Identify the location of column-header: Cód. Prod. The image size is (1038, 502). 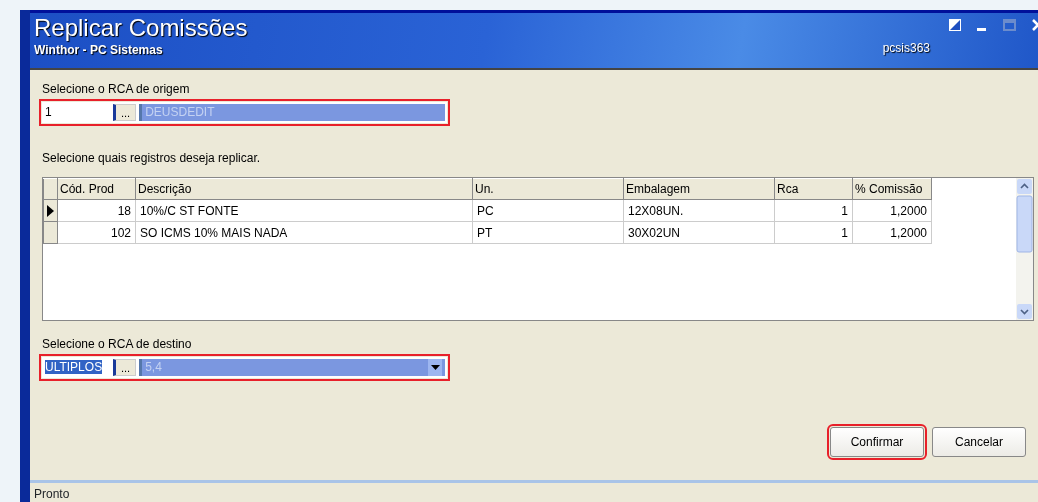
(96, 189).